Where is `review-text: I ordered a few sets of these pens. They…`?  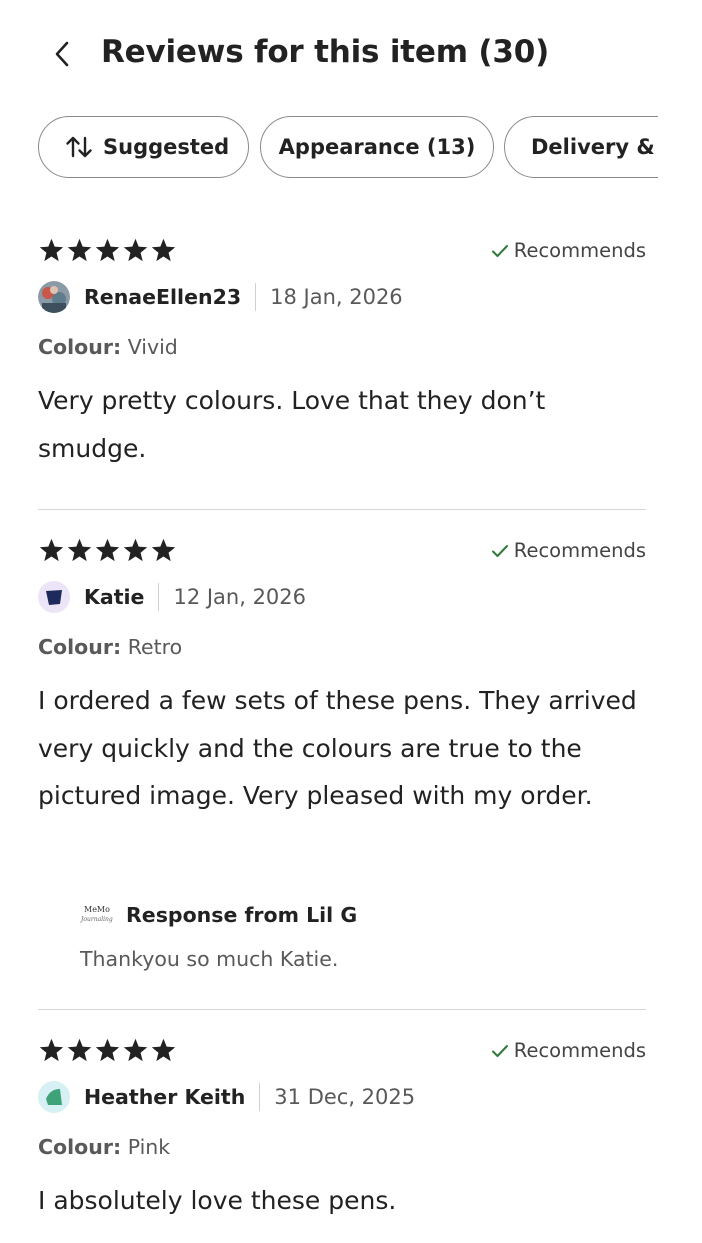
review-text: I ordered a few sets of these pens. They… is located at coordinates (337, 748).